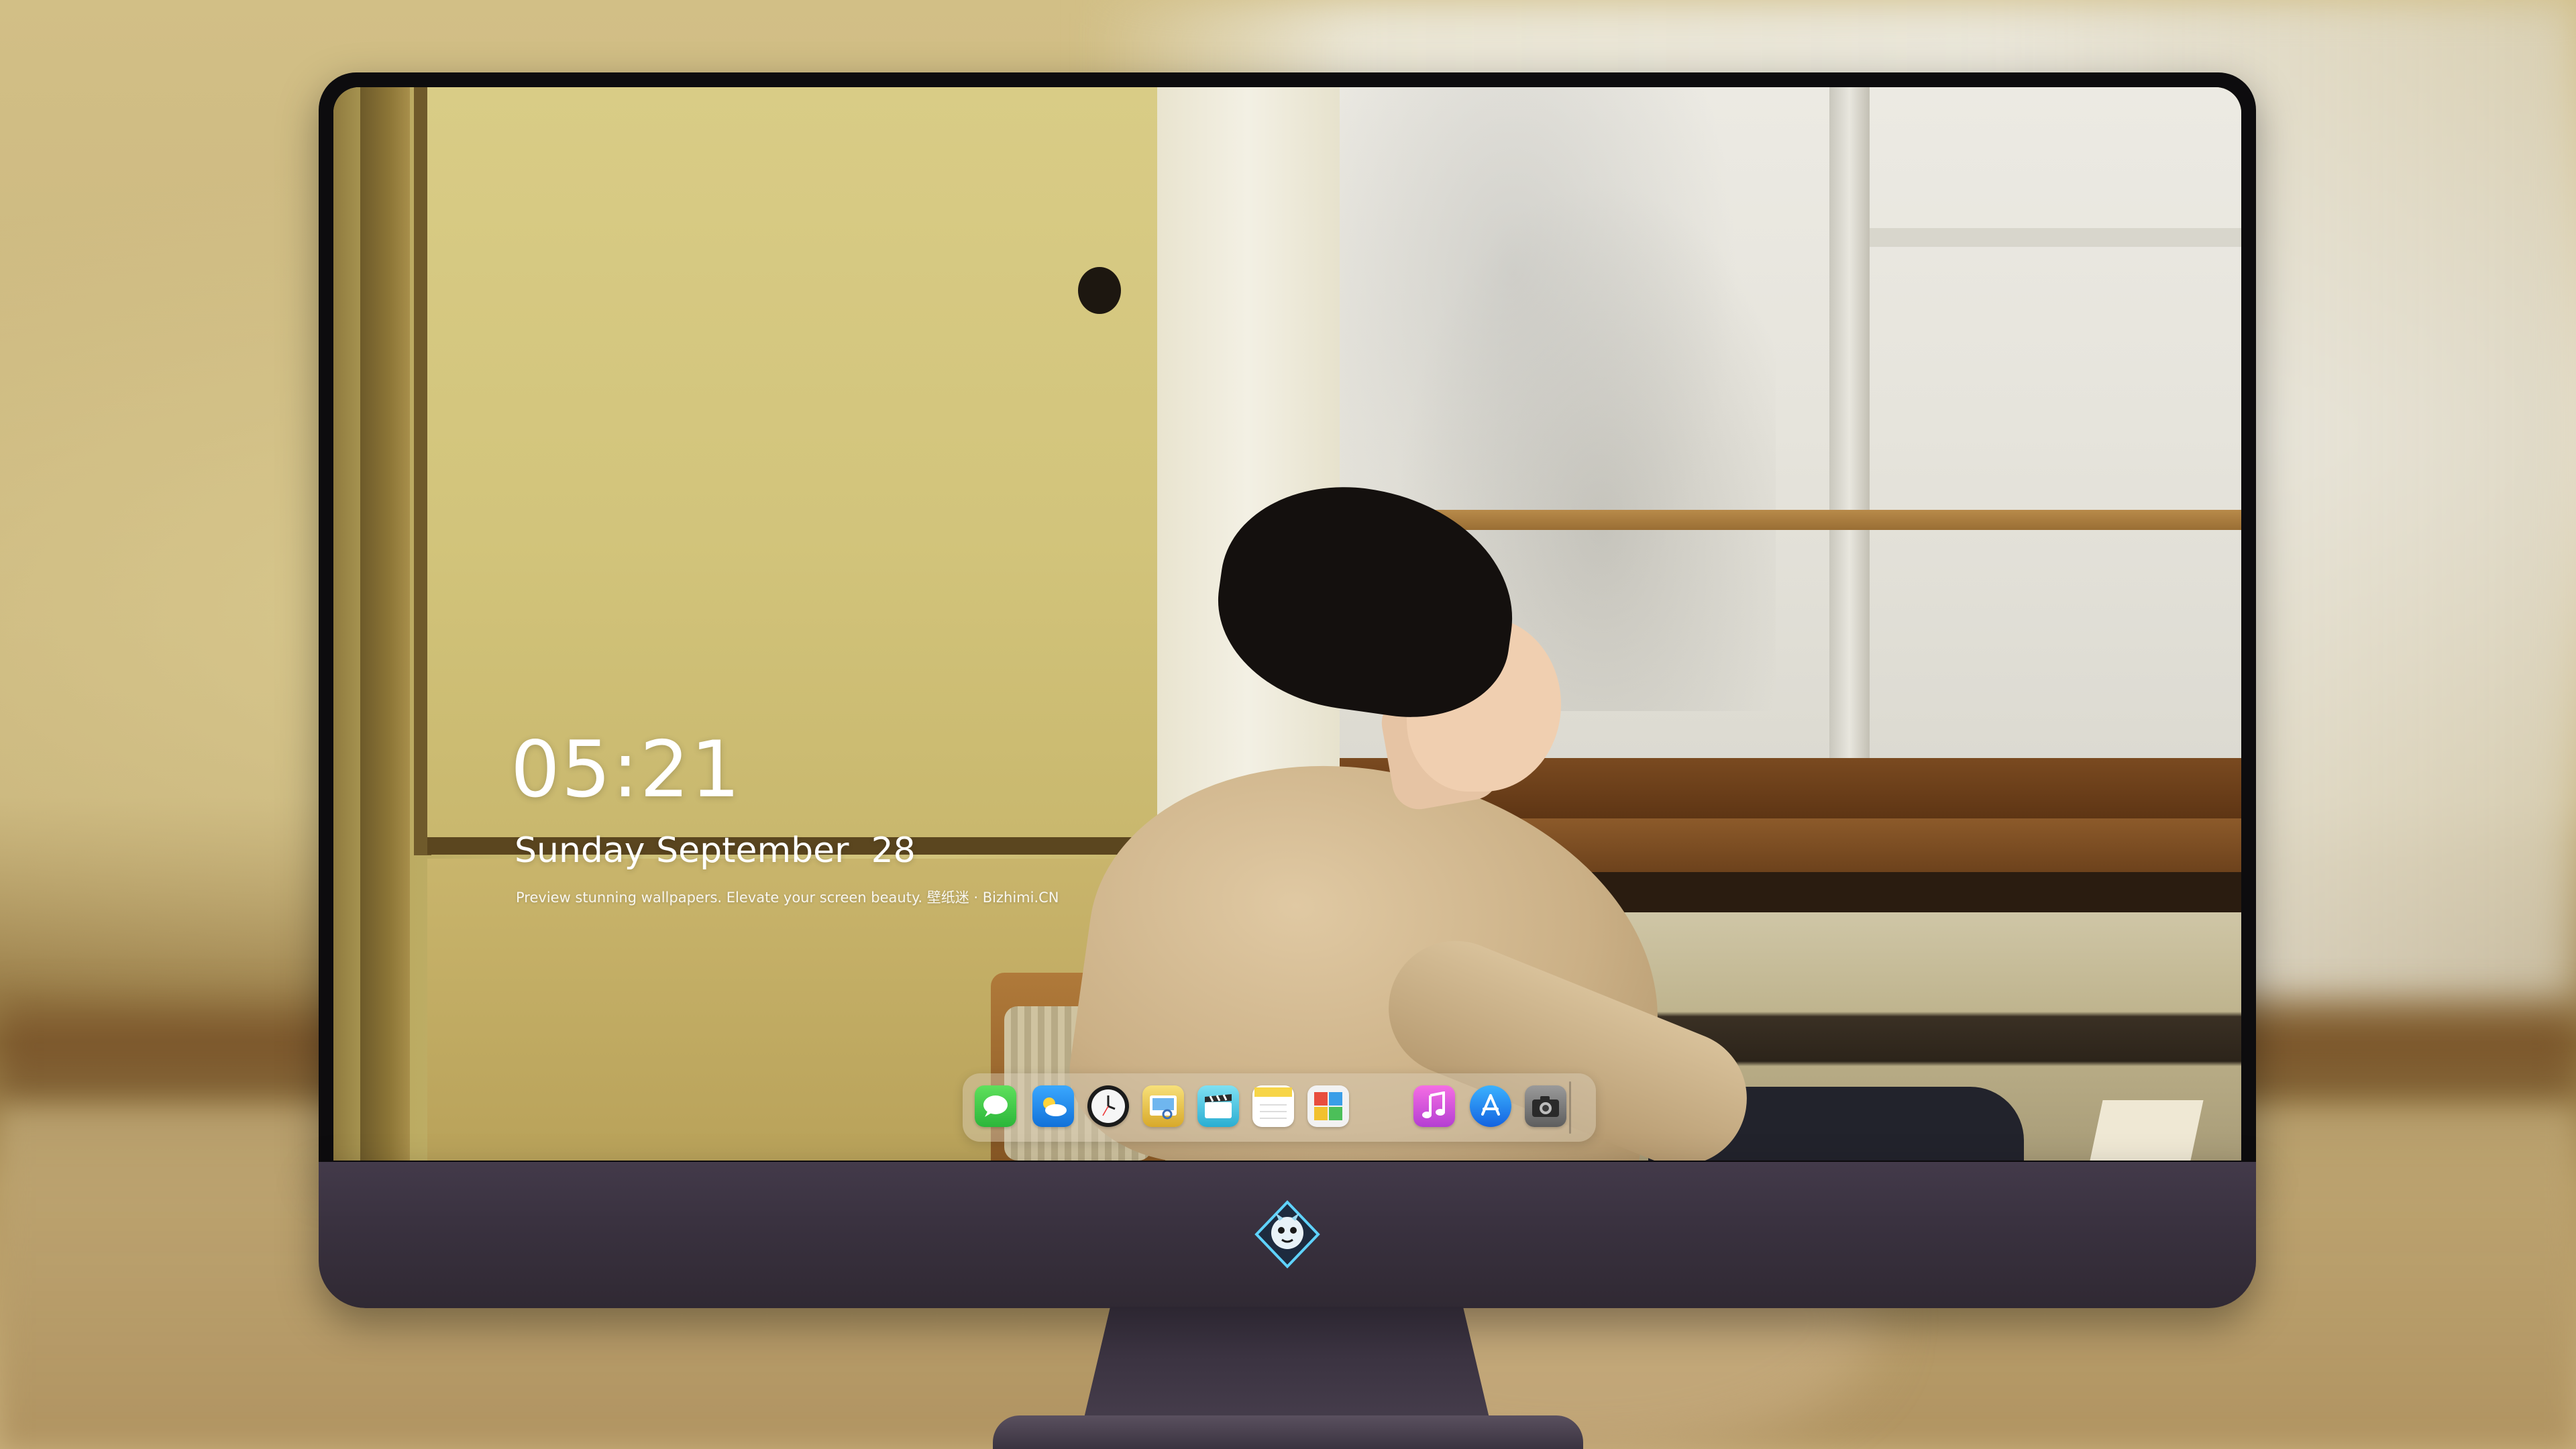 The image size is (2576, 1449). What do you see at coordinates (626, 769) in the screenshot?
I see `lock-screen-time: 05:21` at bounding box center [626, 769].